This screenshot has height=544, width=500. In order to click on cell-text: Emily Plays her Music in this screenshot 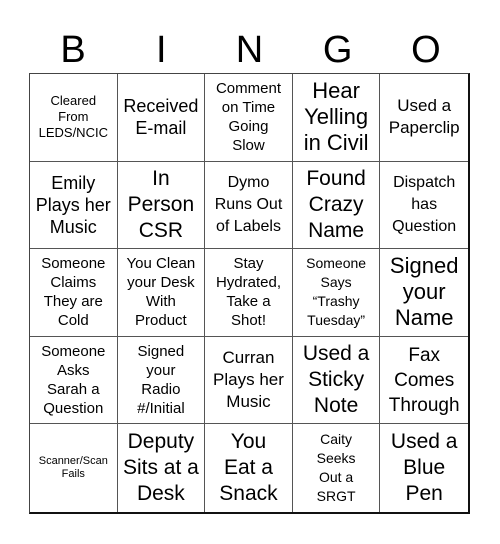, I will do `click(73, 204)`.